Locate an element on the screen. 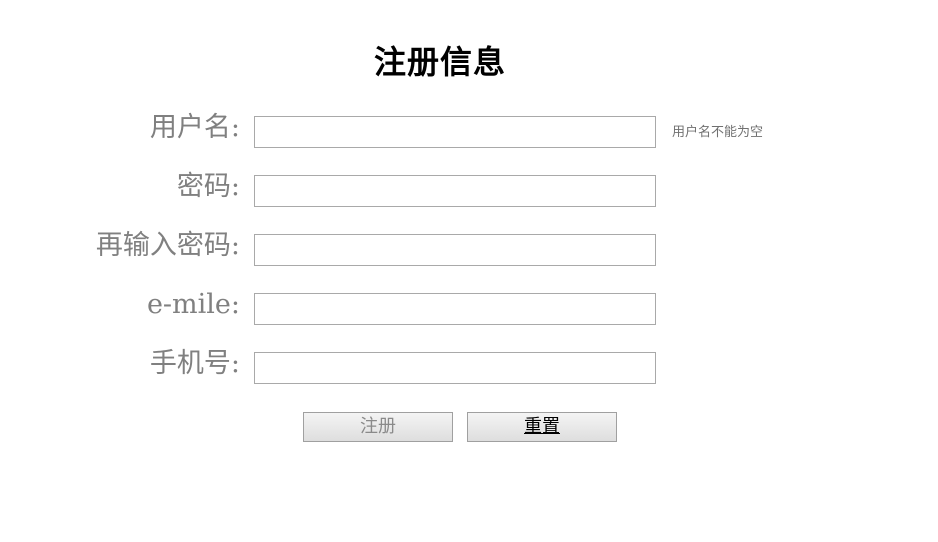 The width and height of the screenshot is (938, 542). form-row-phone: 手机号: is located at coordinates (469, 368).